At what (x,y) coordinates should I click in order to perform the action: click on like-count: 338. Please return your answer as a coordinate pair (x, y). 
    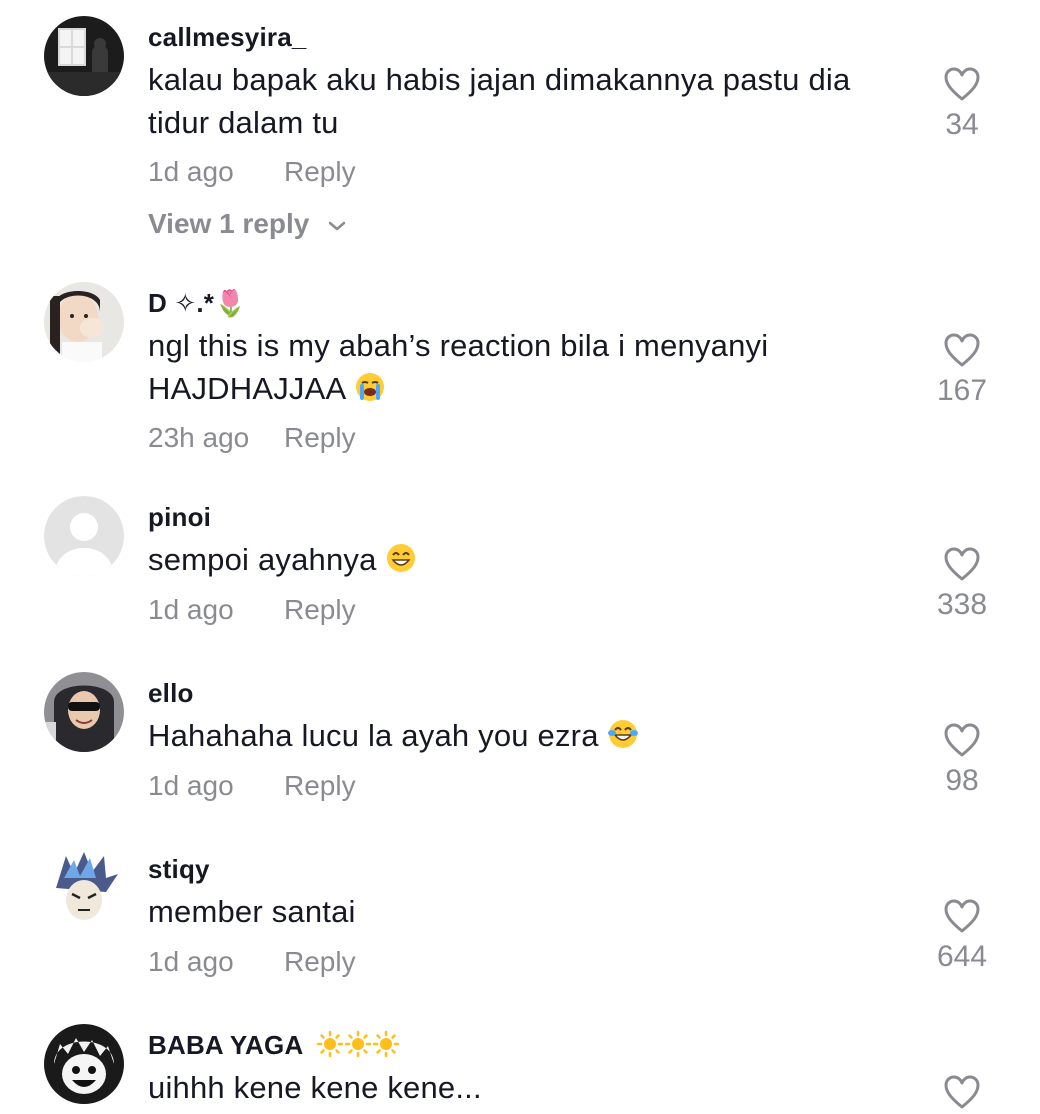
    Looking at the image, I should click on (962, 604).